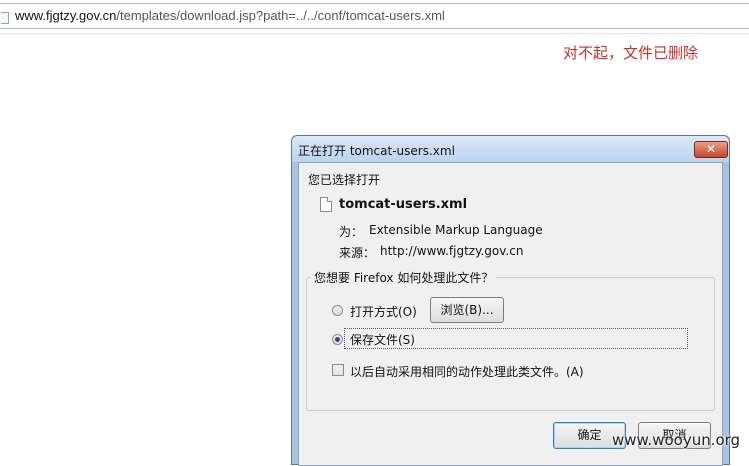  I want to click on type-value: Extensible Markup Language, so click(456, 230).